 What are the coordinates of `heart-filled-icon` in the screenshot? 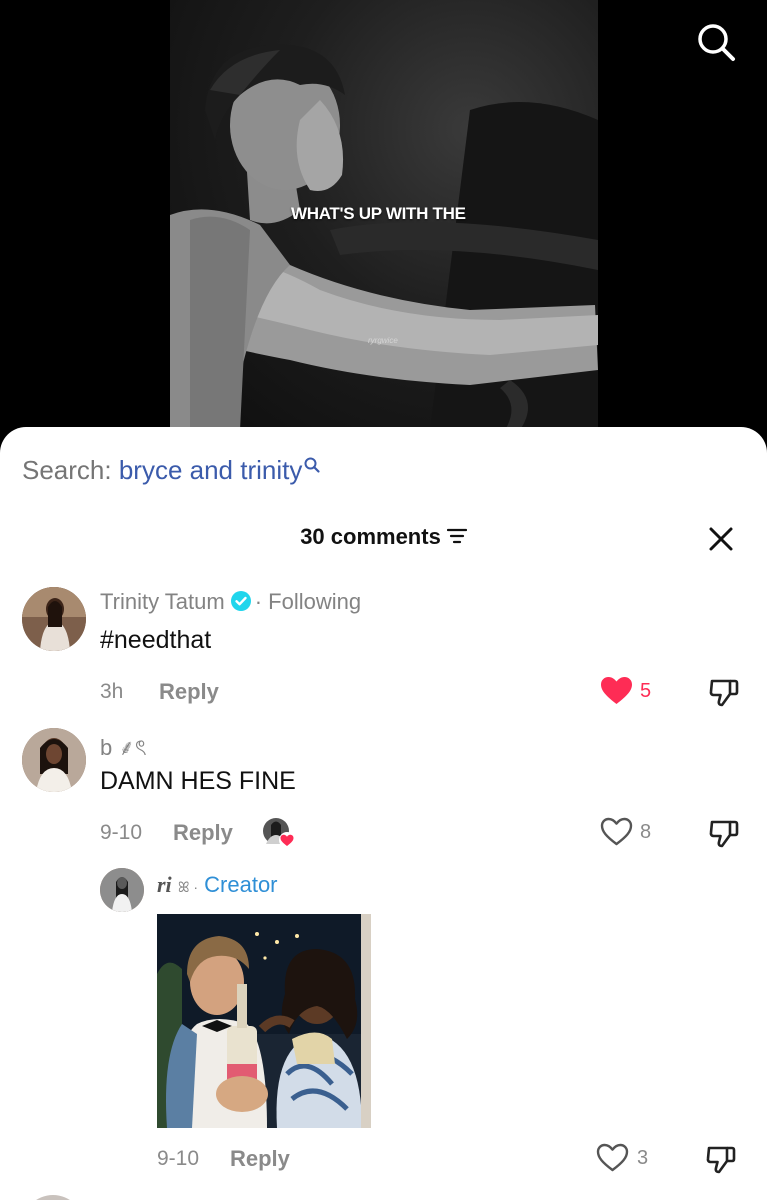 It's located at (616, 690).